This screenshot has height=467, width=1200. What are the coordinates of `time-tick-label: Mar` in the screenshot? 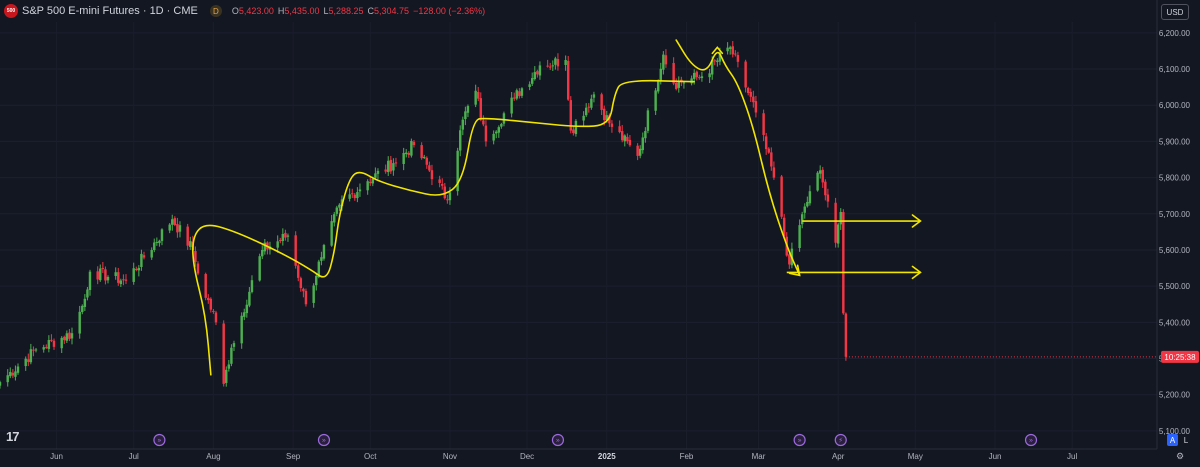 It's located at (759, 456).